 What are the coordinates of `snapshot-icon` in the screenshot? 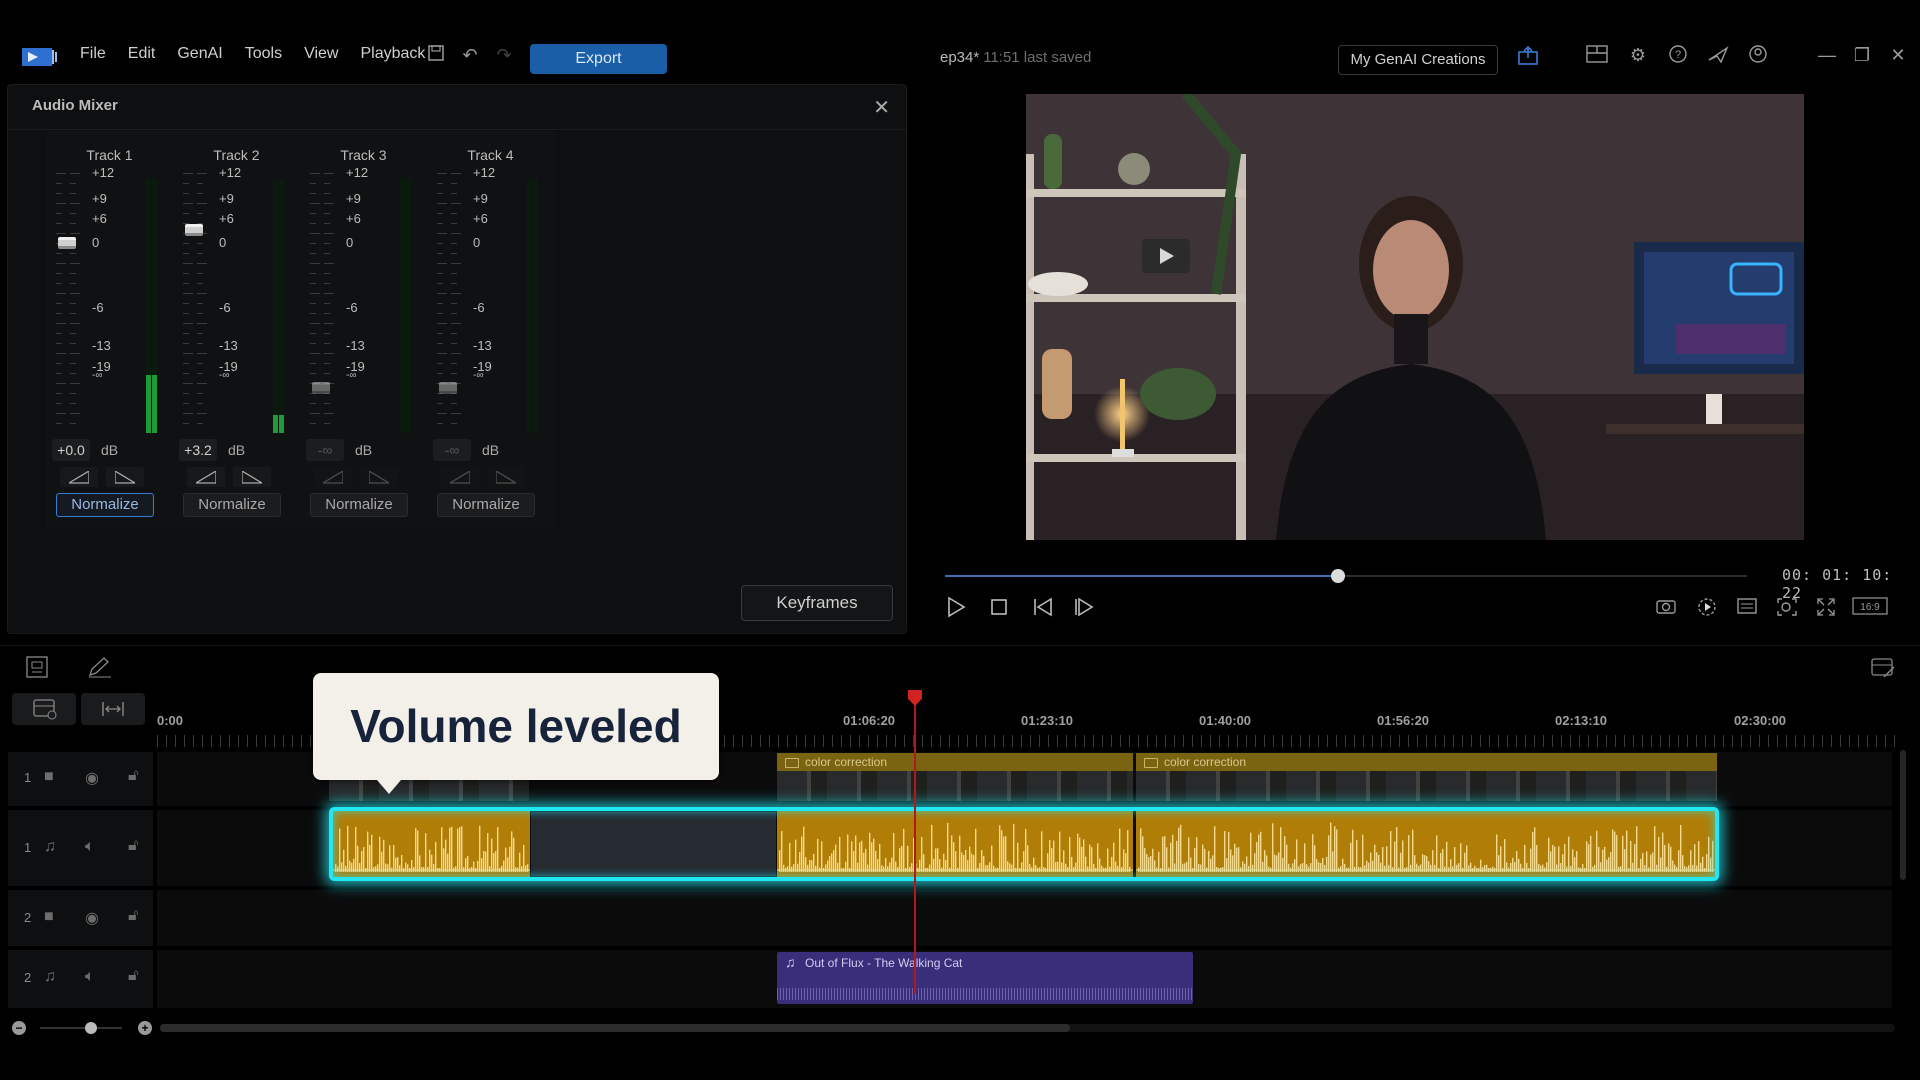 It's located at (1666, 608).